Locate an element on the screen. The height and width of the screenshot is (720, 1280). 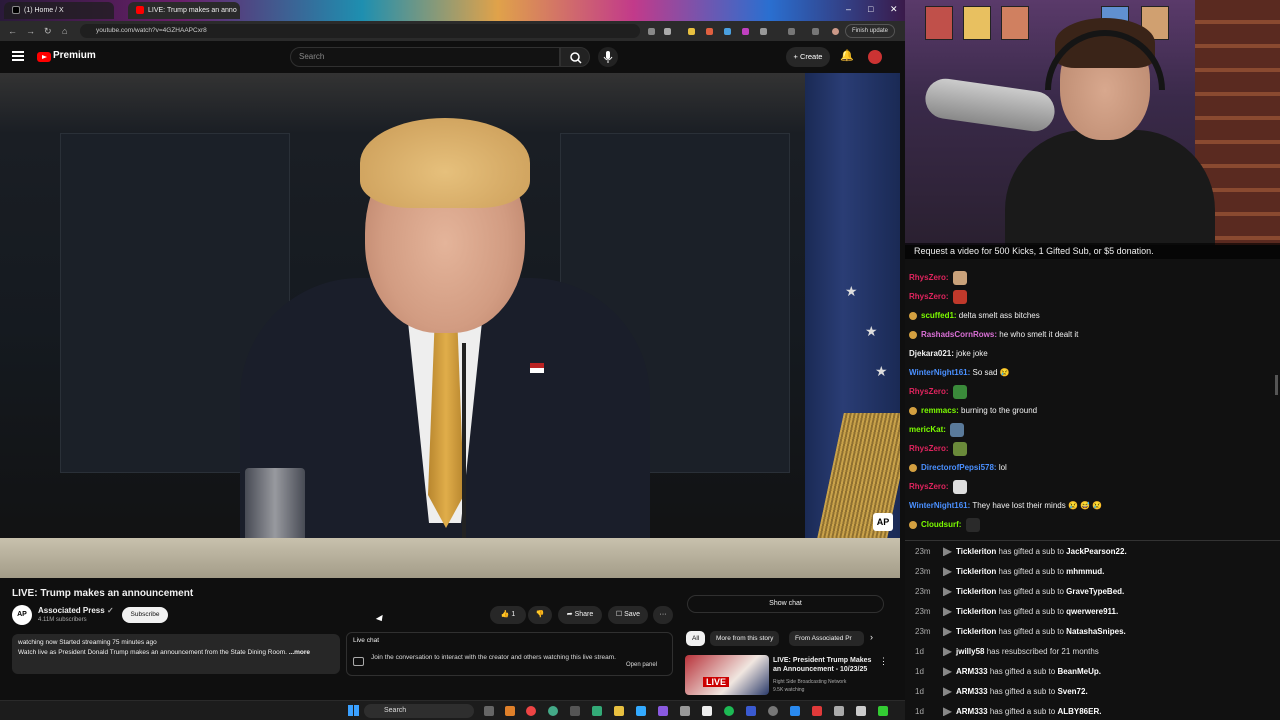
chat-scrollbar is located at coordinates (1276, 385).